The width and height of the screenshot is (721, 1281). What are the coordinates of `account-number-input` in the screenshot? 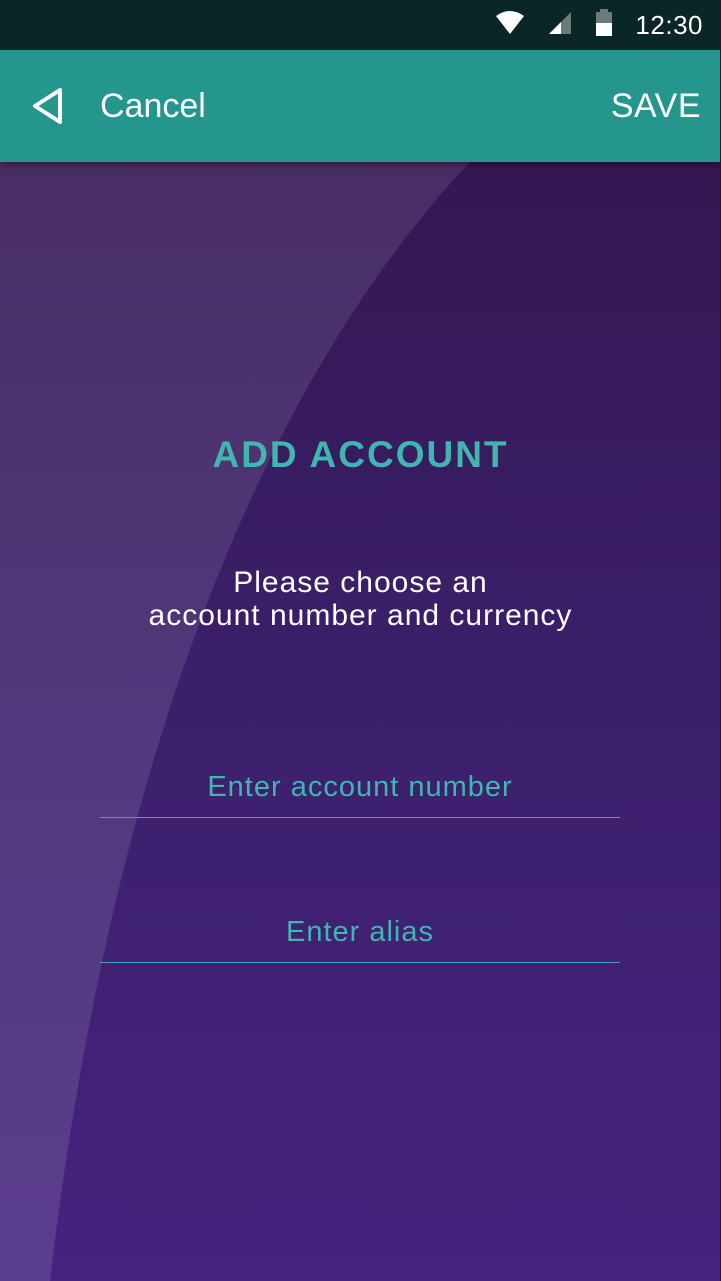 It's located at (360, 787).